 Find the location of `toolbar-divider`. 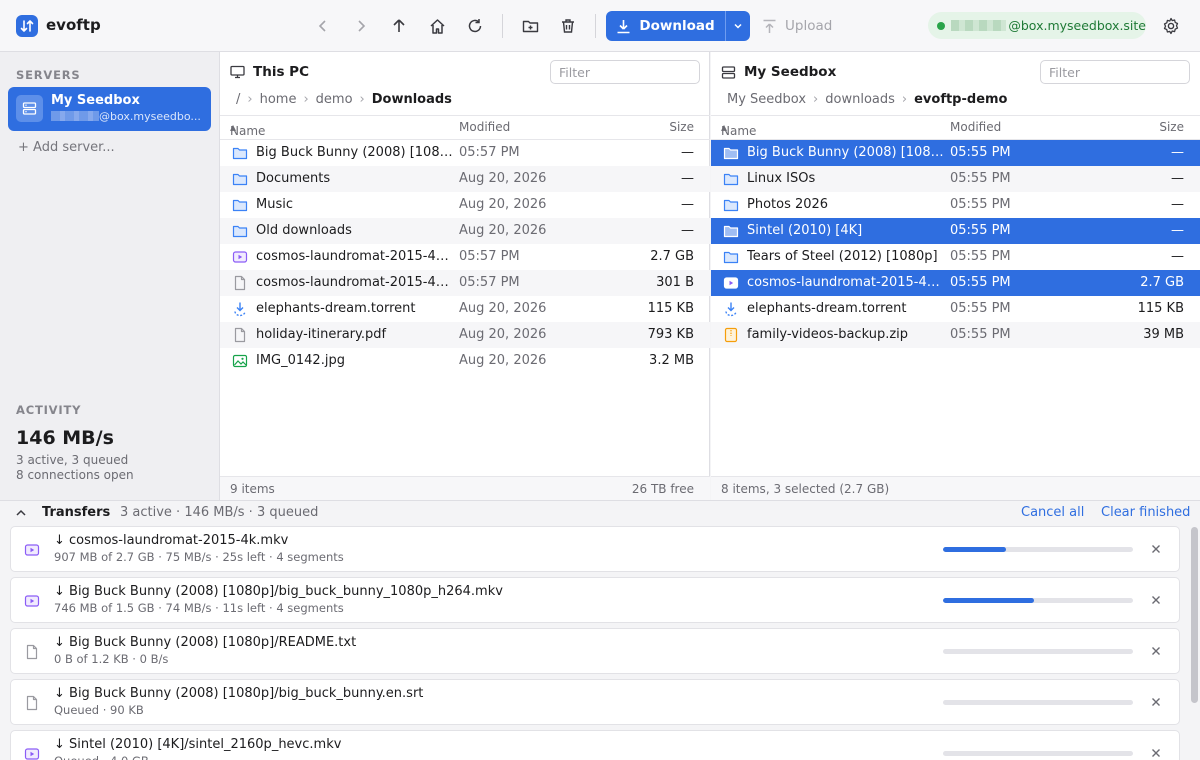

toolbar-divider is located at coordinates (502, 26).